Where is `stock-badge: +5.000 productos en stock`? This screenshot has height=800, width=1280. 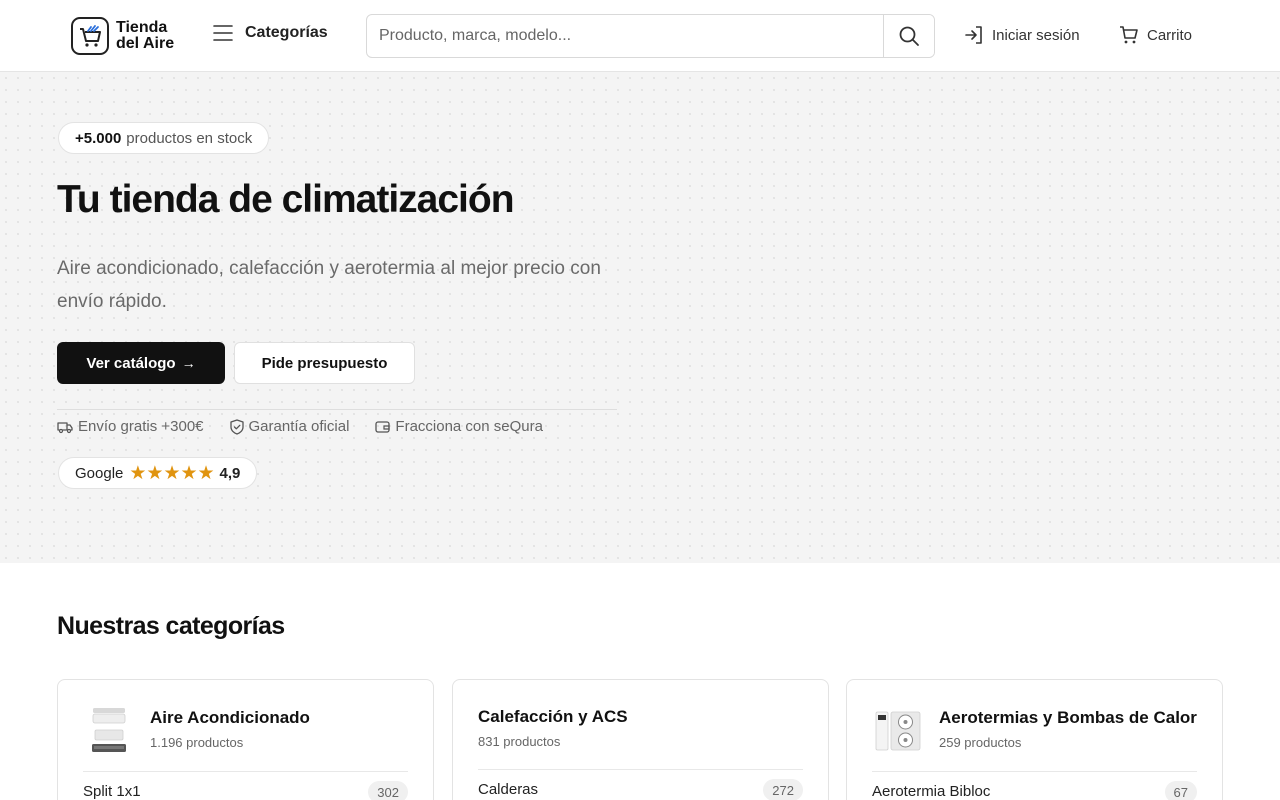
stock-badge: +5.000 productos en stock is located at coordinates (164, 138).